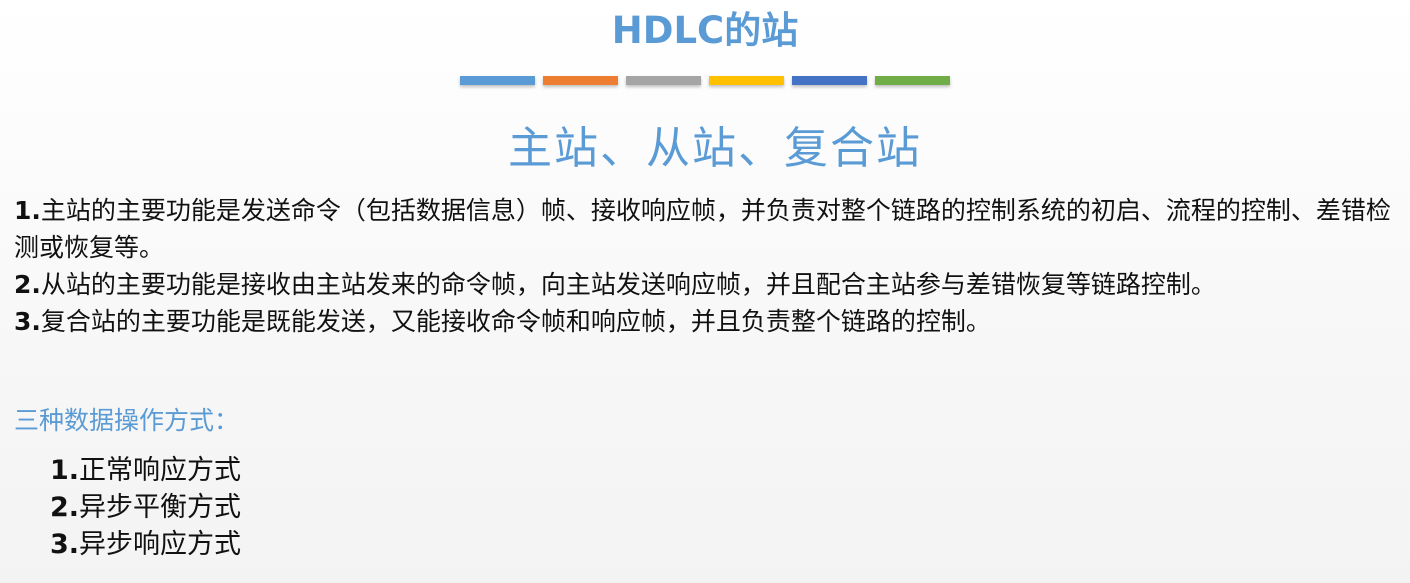  Describe the element at coordinates (65, 470) in the screenshot. I see `list-item-number: 1.` at that location.